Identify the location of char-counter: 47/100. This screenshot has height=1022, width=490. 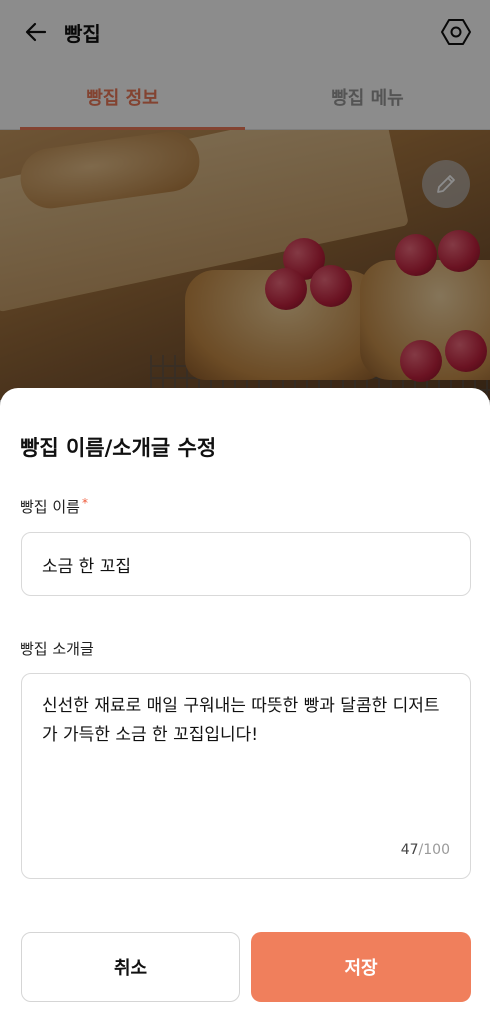
(425, 850).